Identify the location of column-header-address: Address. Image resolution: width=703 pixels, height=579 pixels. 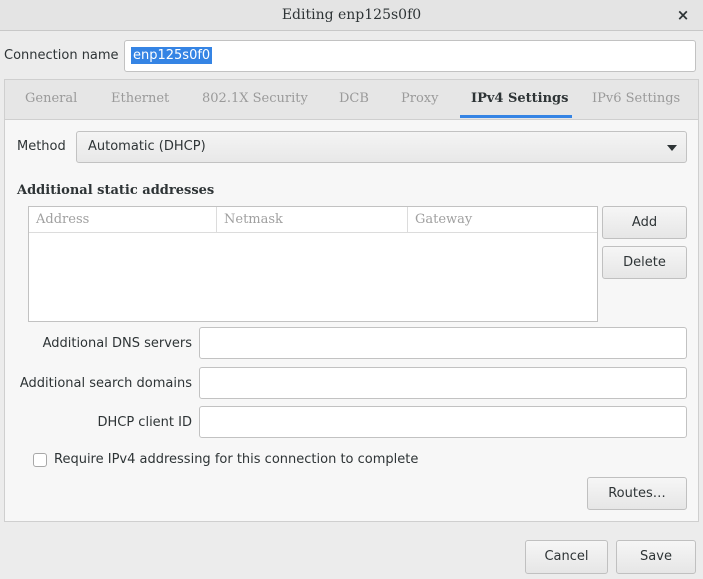
(62, 219).